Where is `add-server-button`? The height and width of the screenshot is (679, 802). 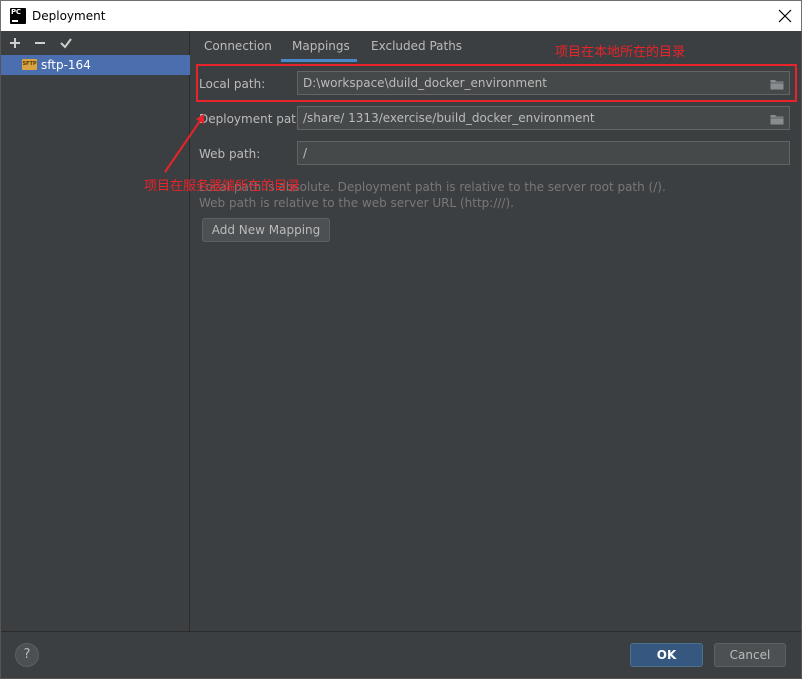
add-server-button is located at coordinates (16, 43).